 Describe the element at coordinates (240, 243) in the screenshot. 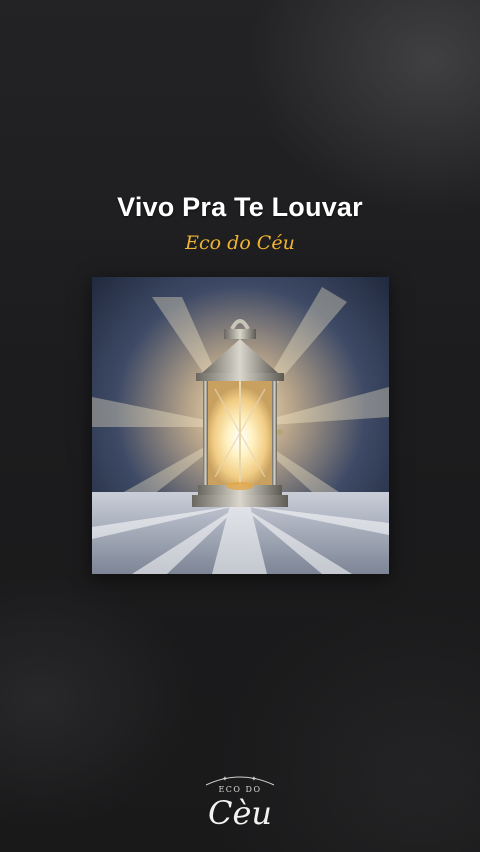

I see `artist-name: Eco do Céu` at that location.